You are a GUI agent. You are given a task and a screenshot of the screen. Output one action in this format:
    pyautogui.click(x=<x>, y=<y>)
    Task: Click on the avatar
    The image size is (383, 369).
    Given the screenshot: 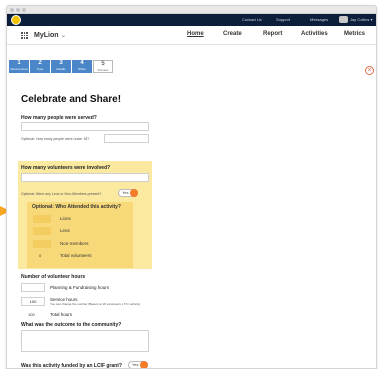 What is the action you would take?
    pyautogui.click(x=343, y=19)
    